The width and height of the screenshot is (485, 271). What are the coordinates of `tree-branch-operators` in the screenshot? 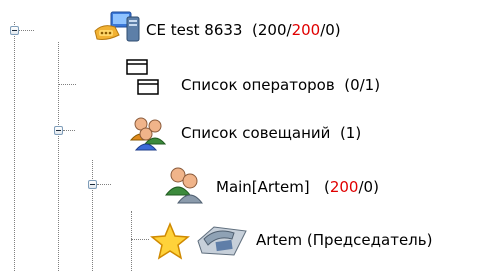 It's located at (67, 84).